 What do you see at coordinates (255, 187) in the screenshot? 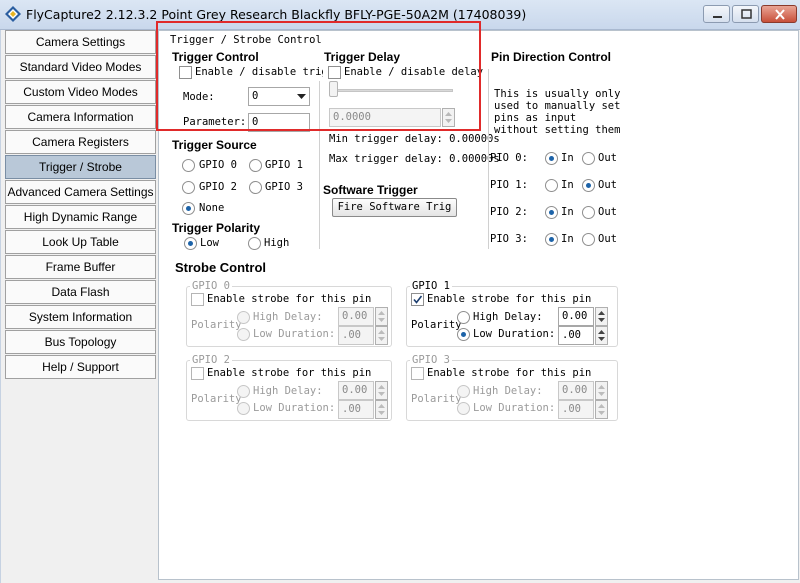
I see `source-gpio3-radio` at bounding box center [255, 187].